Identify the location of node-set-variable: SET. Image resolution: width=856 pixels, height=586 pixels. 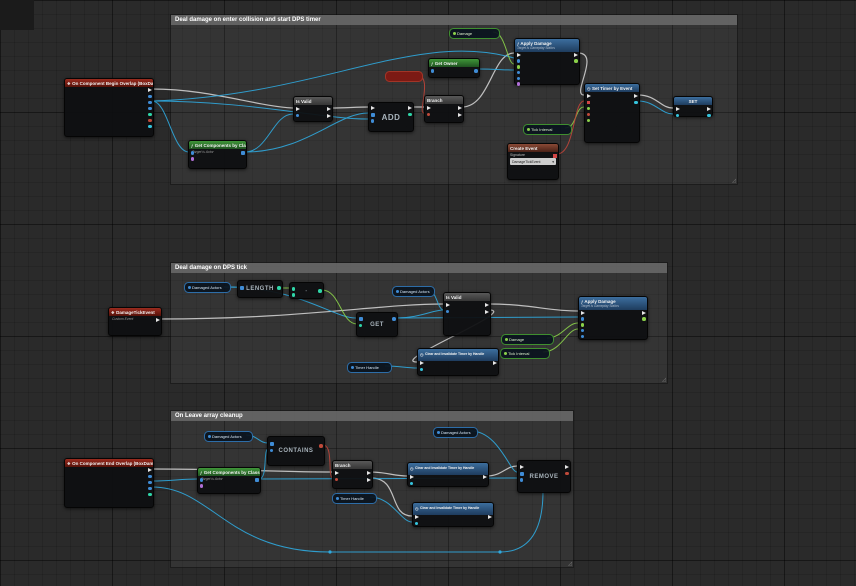
(693, 106).